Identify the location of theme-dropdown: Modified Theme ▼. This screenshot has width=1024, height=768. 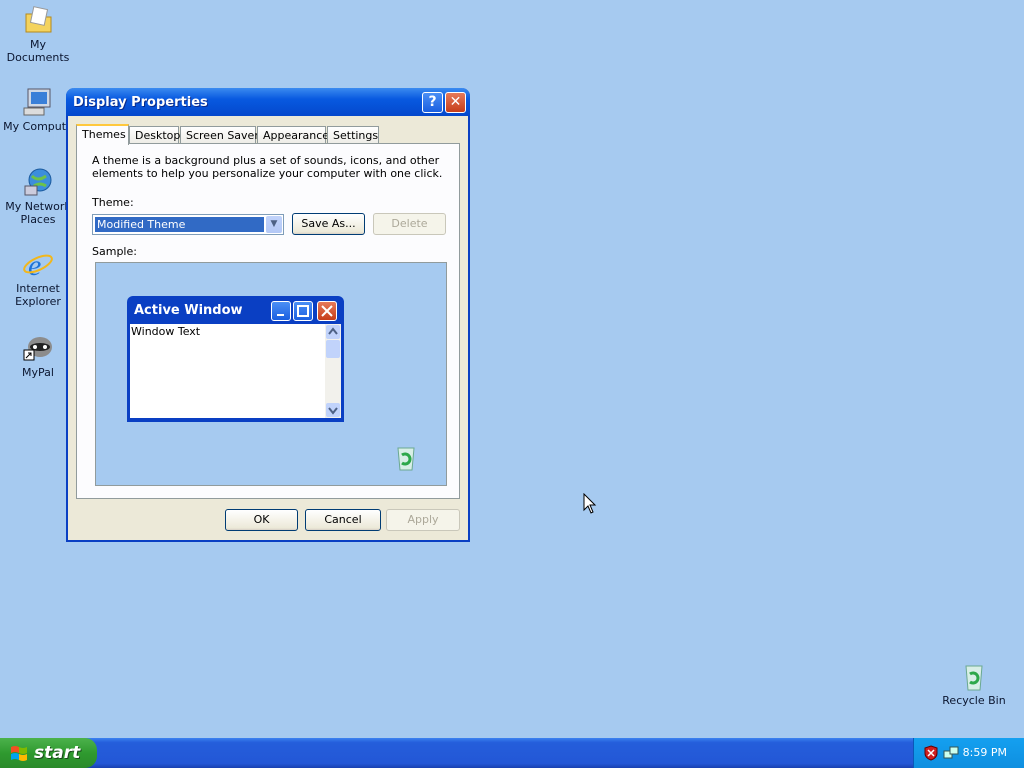
(188, 224).